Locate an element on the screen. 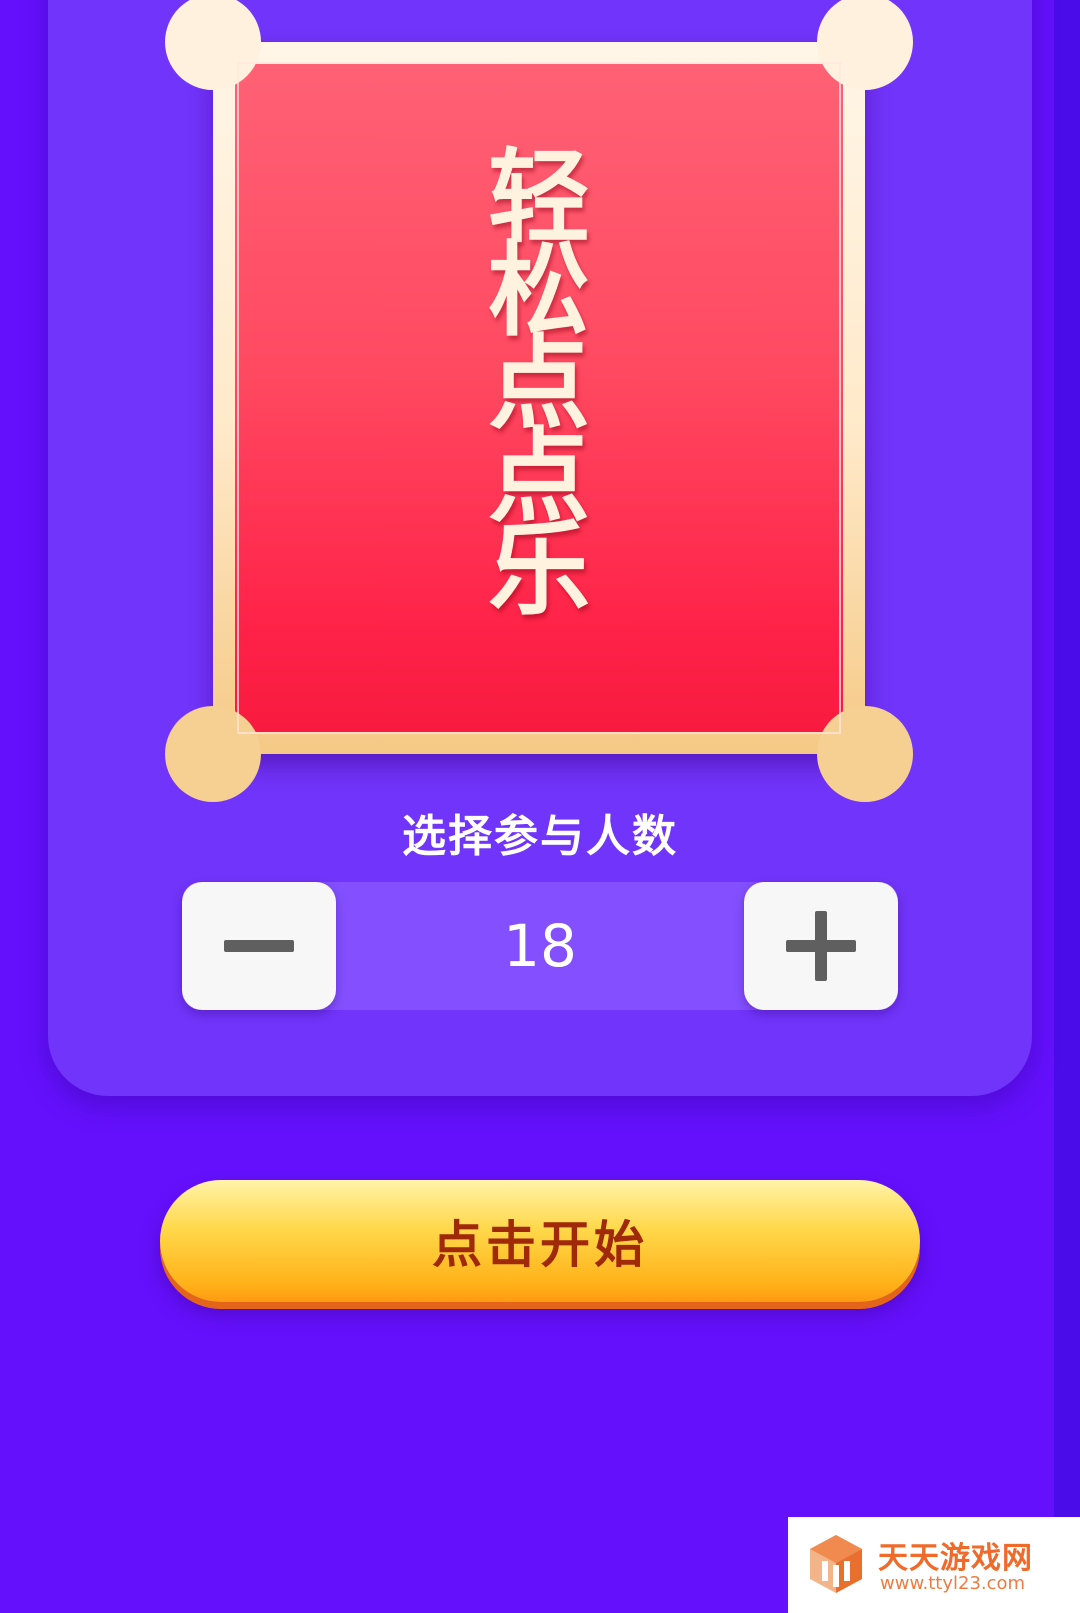  site-watermark: 天天游戏网 www.ttyl23.com is located at coordinates (934, 1565).